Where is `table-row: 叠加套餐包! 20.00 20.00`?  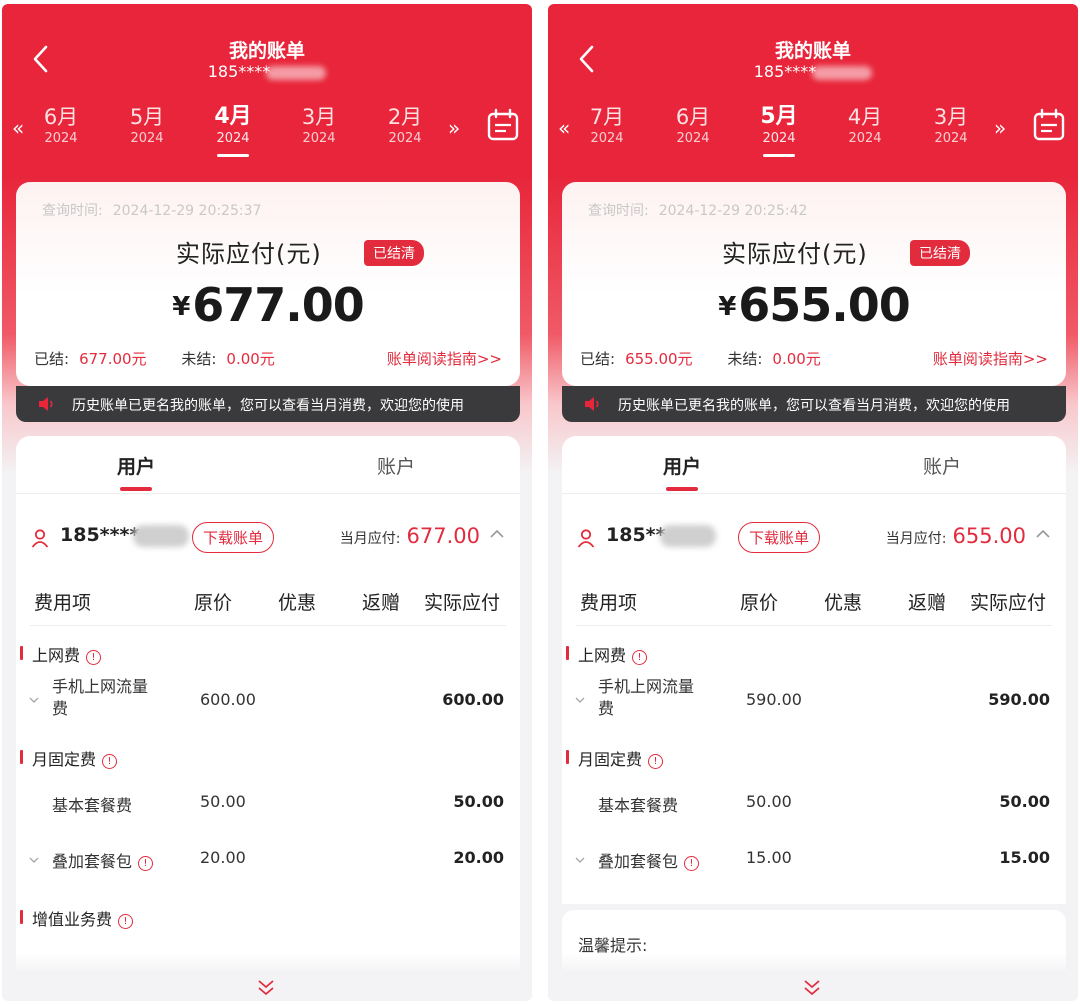
table-row: 叠加套餐包! 20.00 20.00 is located at coordinates (268, 861).